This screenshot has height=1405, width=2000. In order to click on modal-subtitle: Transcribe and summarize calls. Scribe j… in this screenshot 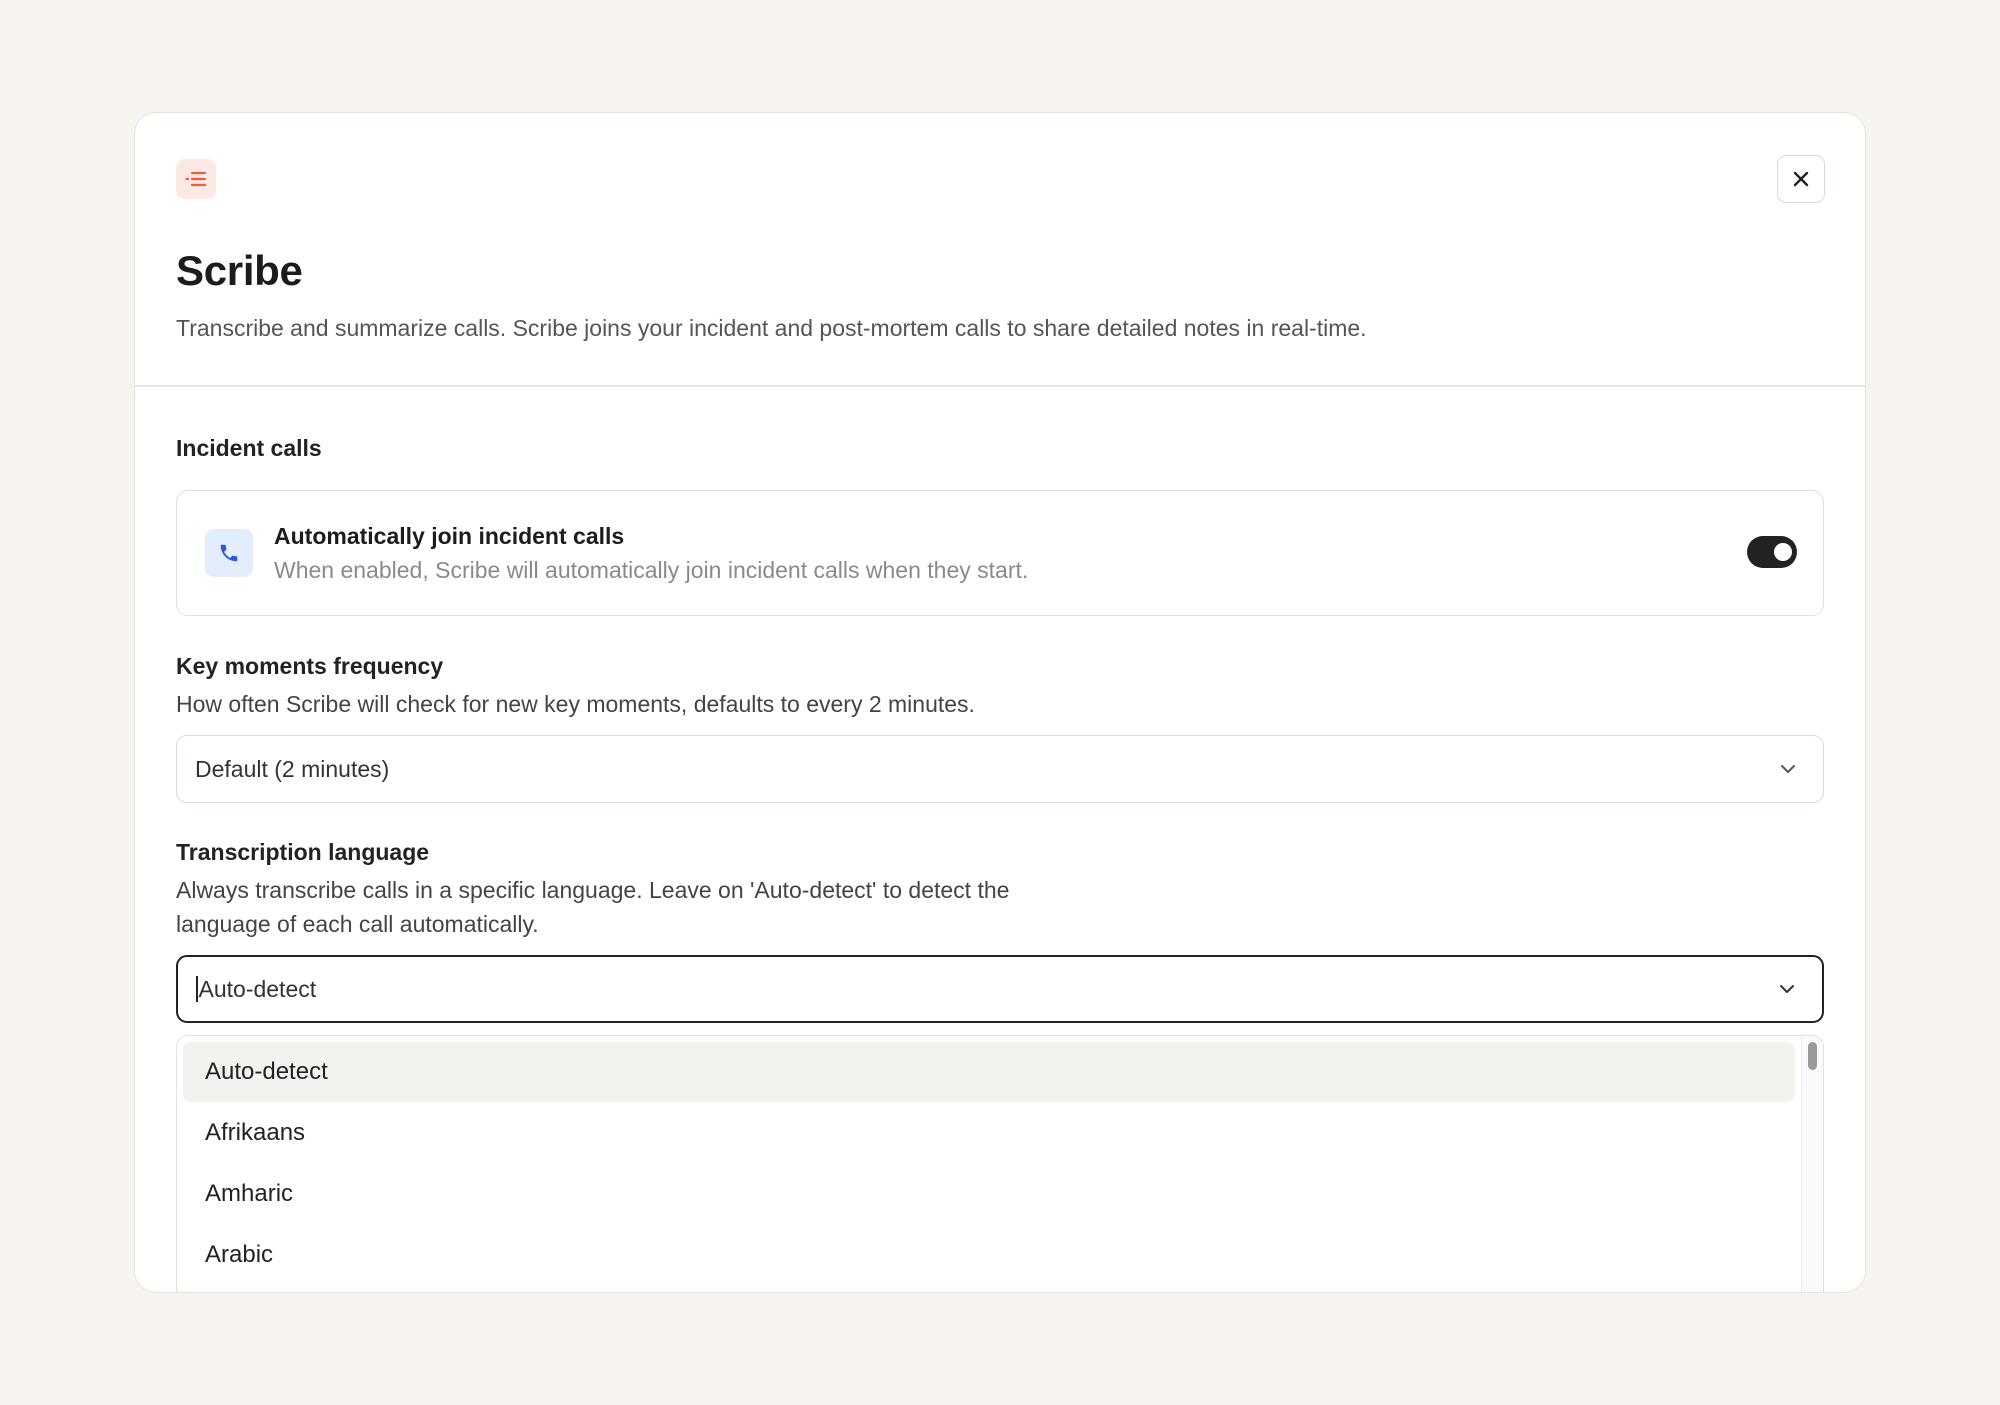, I will do `click(771, 328)`.